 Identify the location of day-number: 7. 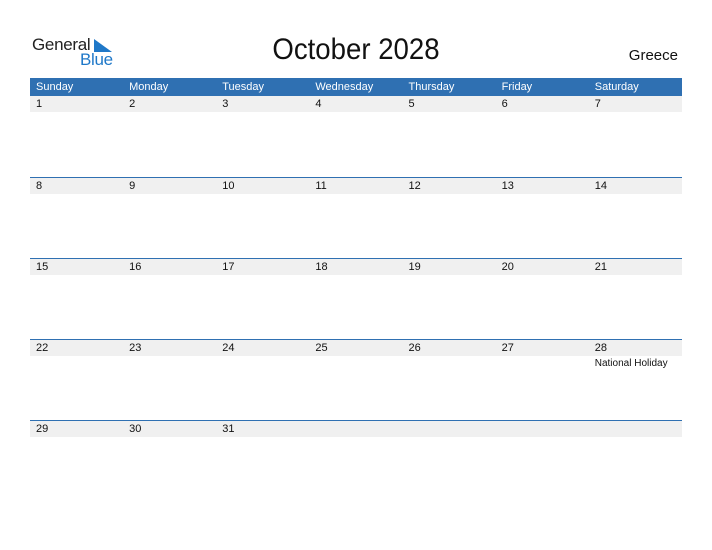
(597, 104).